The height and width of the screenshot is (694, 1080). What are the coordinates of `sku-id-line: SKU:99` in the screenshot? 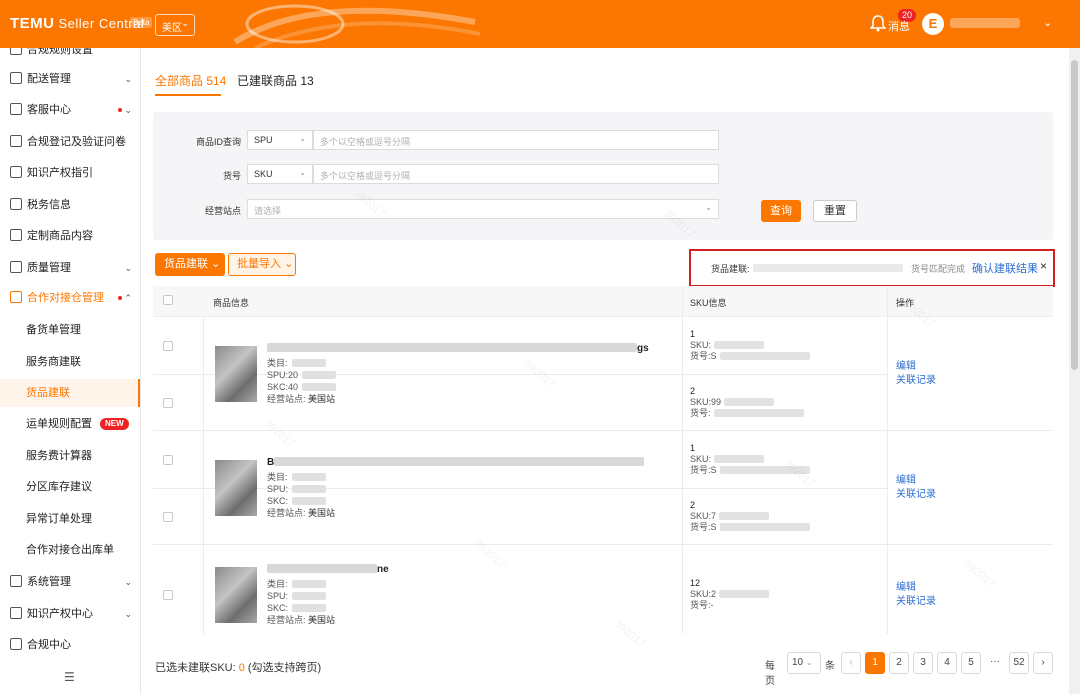 It's located at (747, 402).